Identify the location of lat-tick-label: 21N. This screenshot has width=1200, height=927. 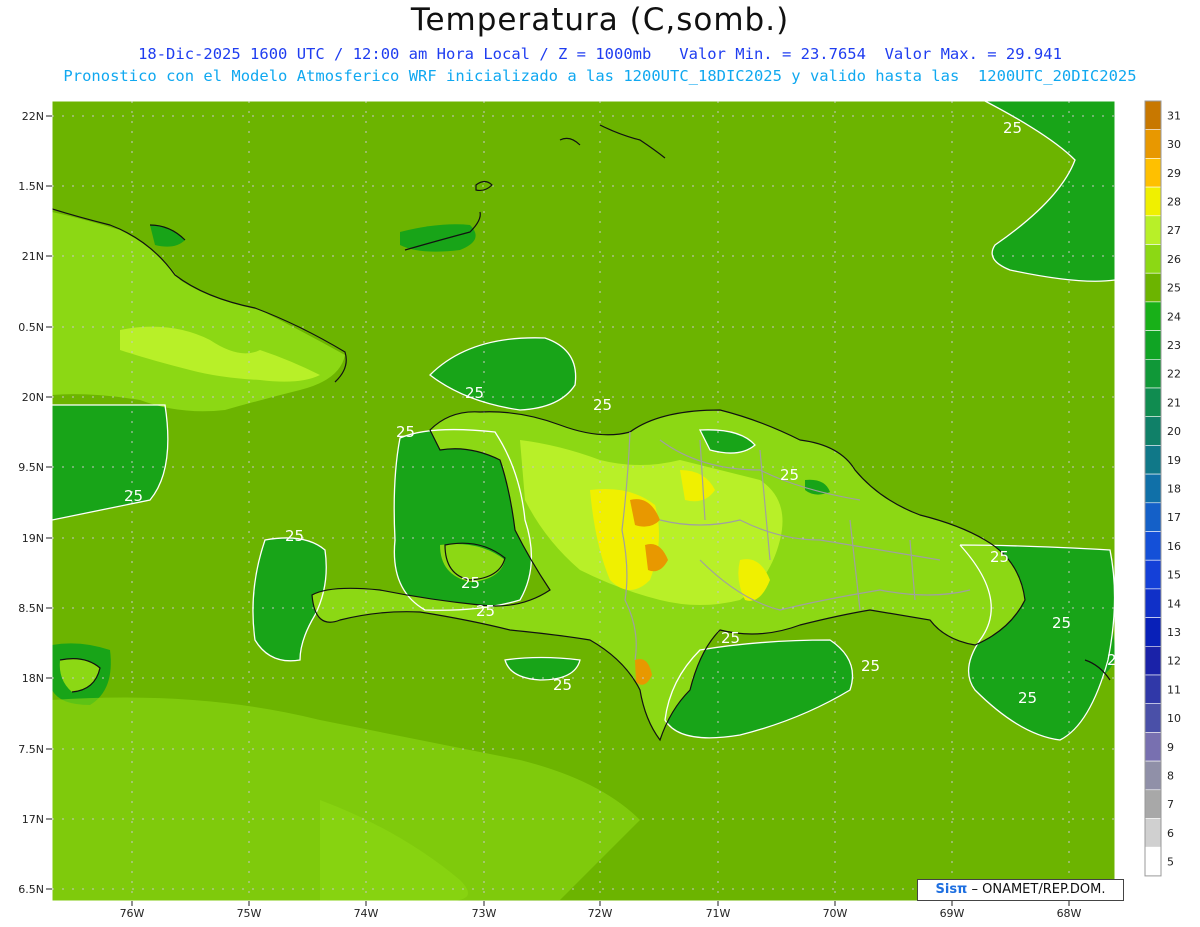
(33, 256).